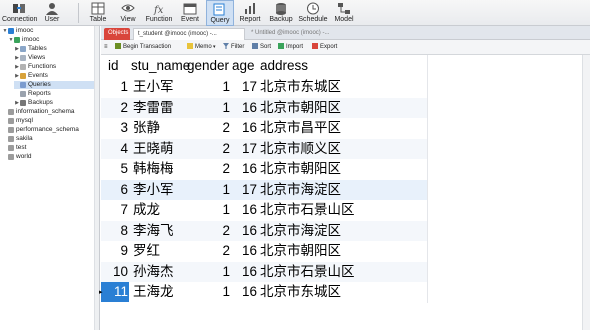 This screenshot has width=590, height=330. What do you see at coordinates (243, 66) in the screenshot?
I see `column-header-age: age` at bounding box center [243, 66].